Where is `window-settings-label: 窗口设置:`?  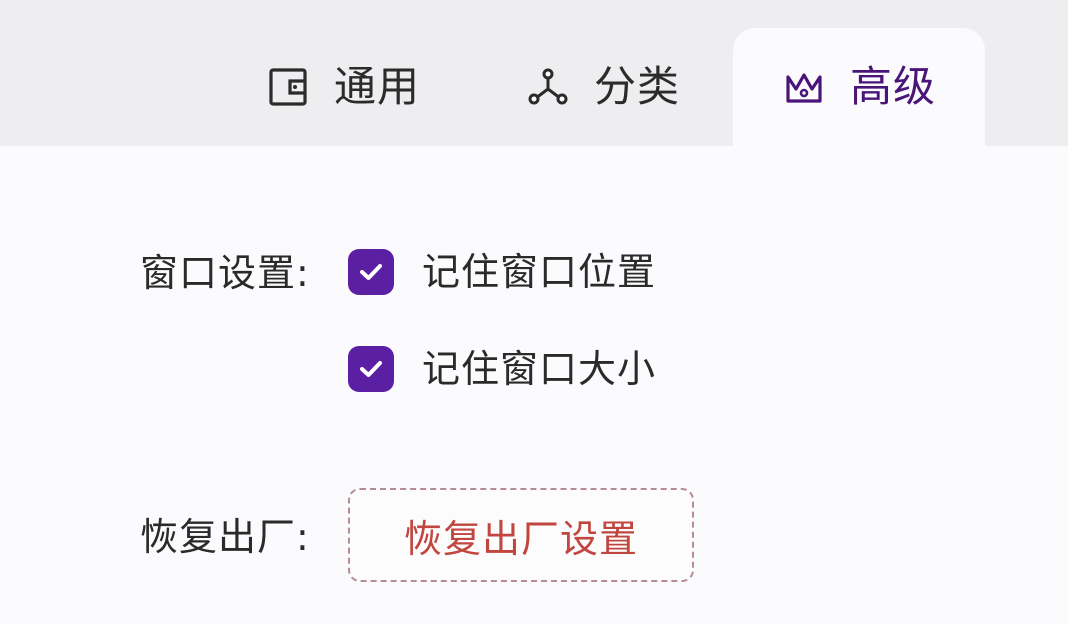
window-settings-label: 窗口设置: is located at coordinates (225, 273).